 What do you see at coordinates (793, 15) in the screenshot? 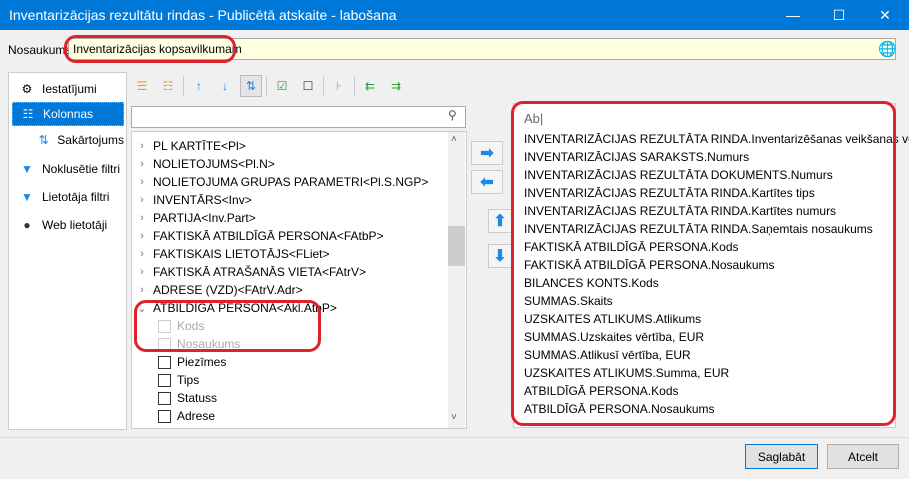
I see `minimize-button: —` at bounding box center [793, 15].